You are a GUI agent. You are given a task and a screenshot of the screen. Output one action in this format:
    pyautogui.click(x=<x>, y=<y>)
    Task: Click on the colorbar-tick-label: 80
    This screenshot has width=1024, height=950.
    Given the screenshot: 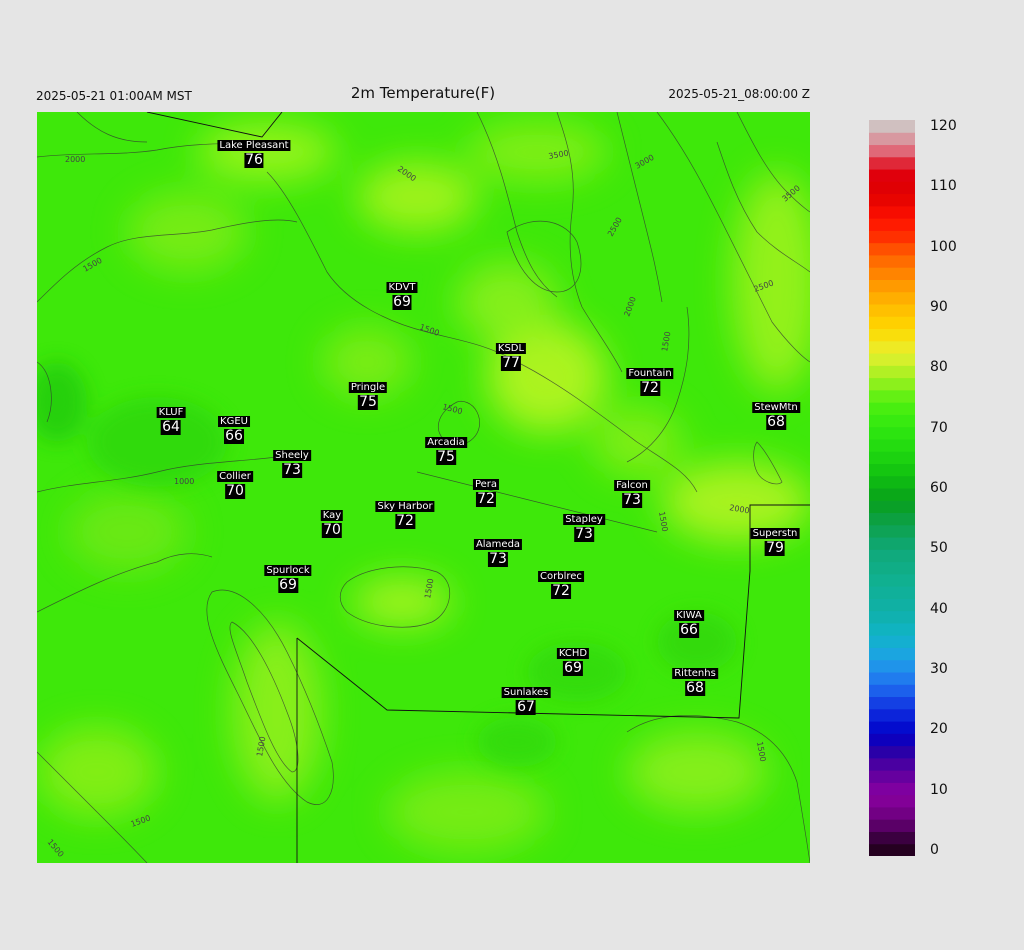 What is the action you would take?
    pyautogui.click(x=939, y=367)
    